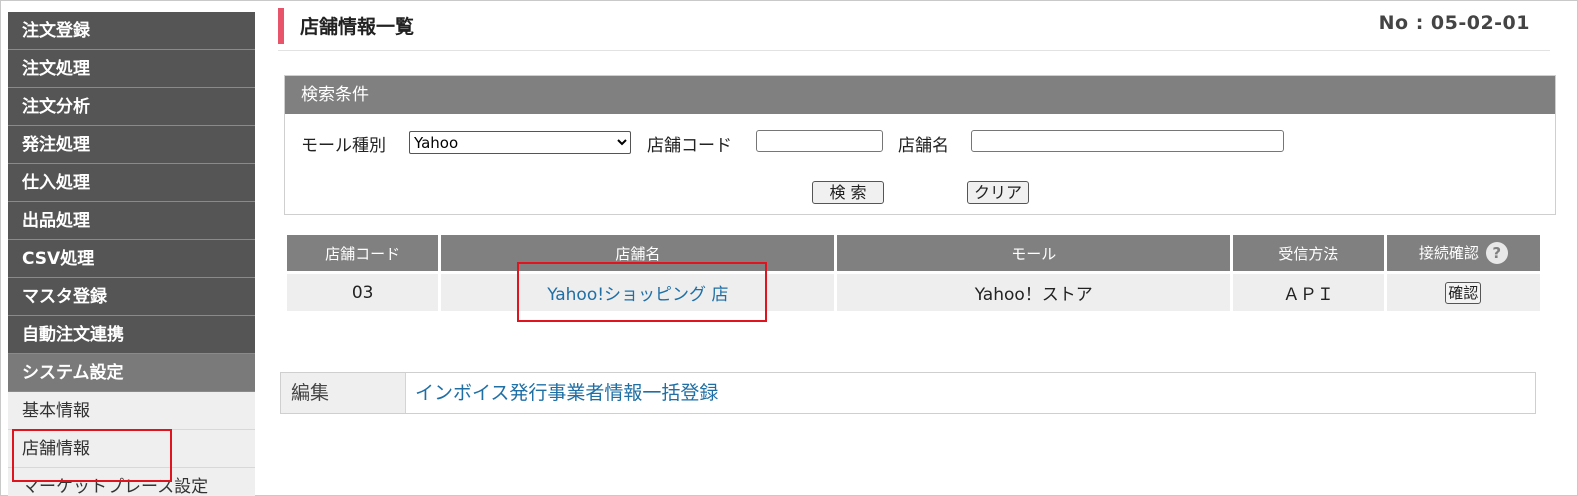 The height and width of the screenshot is (496, 1578). What do you see at coordinates (923, 146) in the screenshot?
I see `shop-name-label: 店舗名` at bounding box center [923, 146].